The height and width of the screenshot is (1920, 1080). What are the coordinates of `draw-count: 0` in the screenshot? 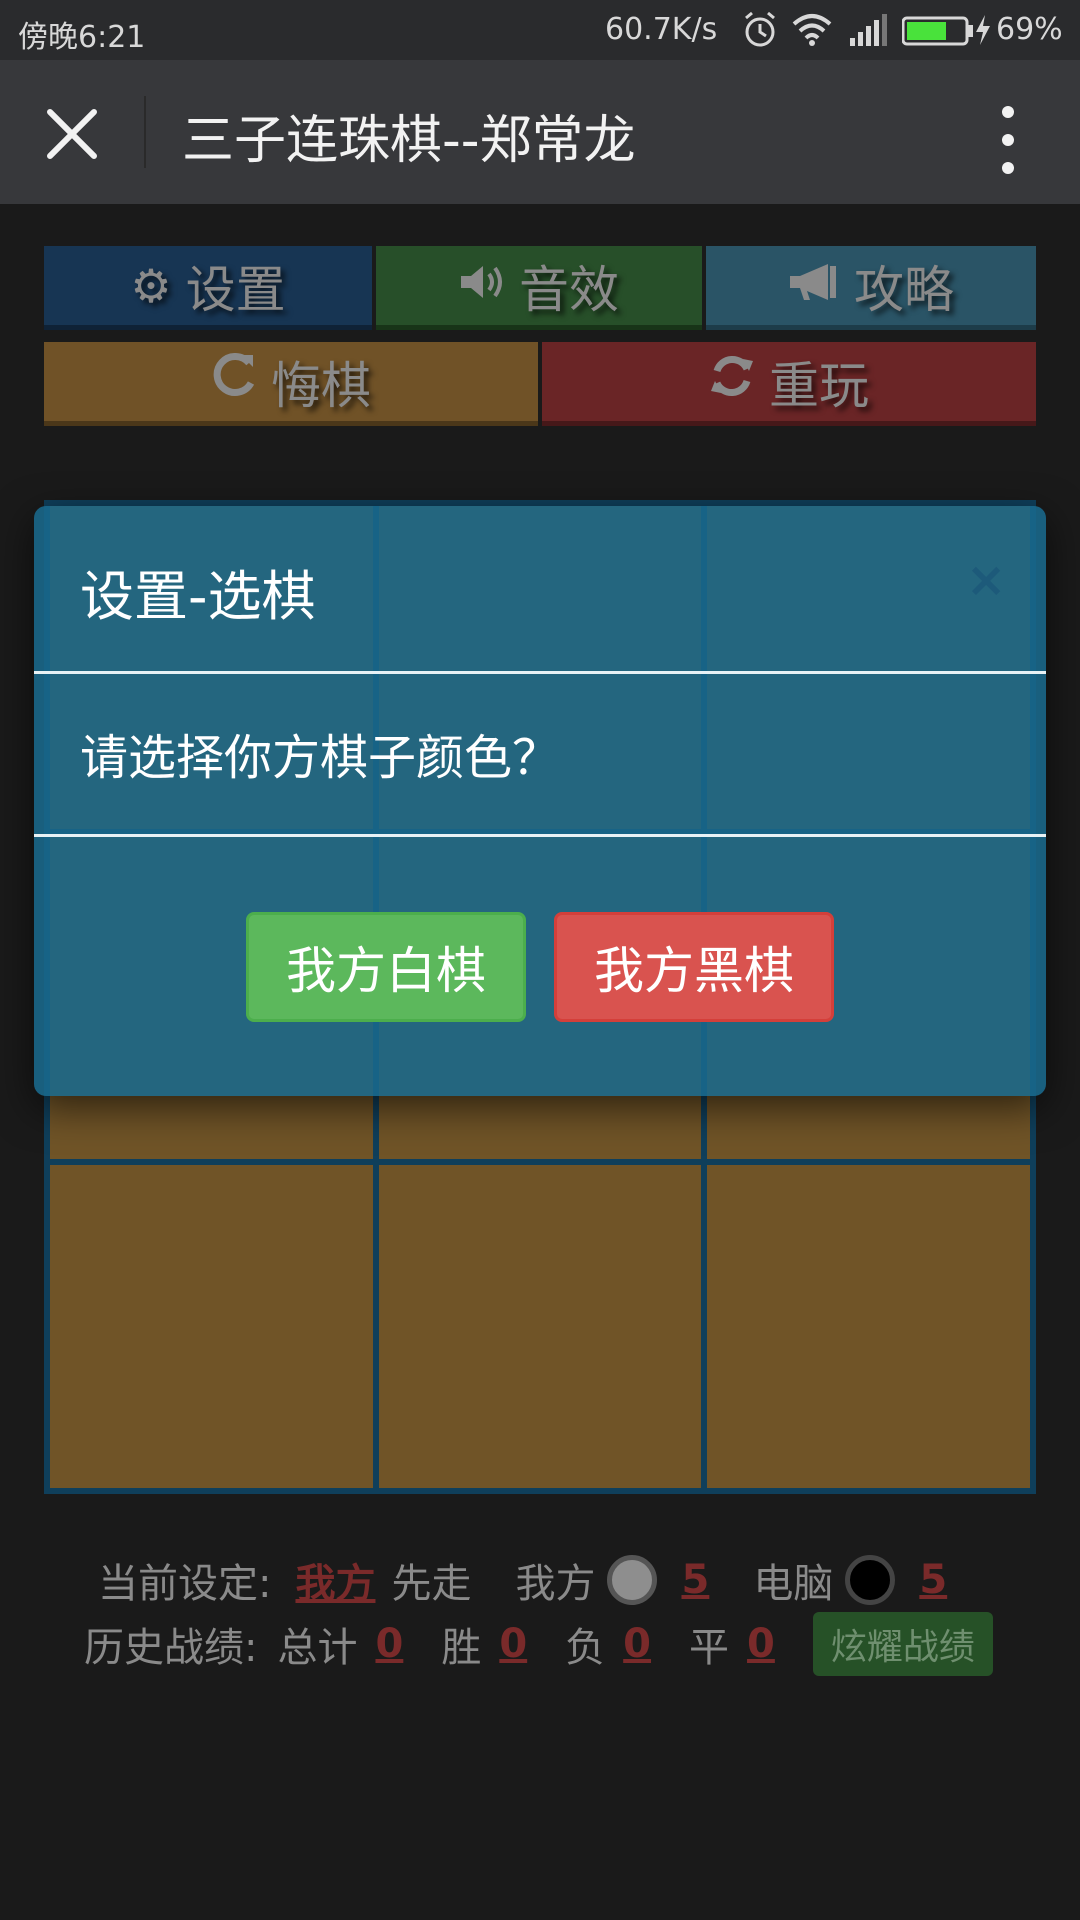 It's located at (761, 1644).